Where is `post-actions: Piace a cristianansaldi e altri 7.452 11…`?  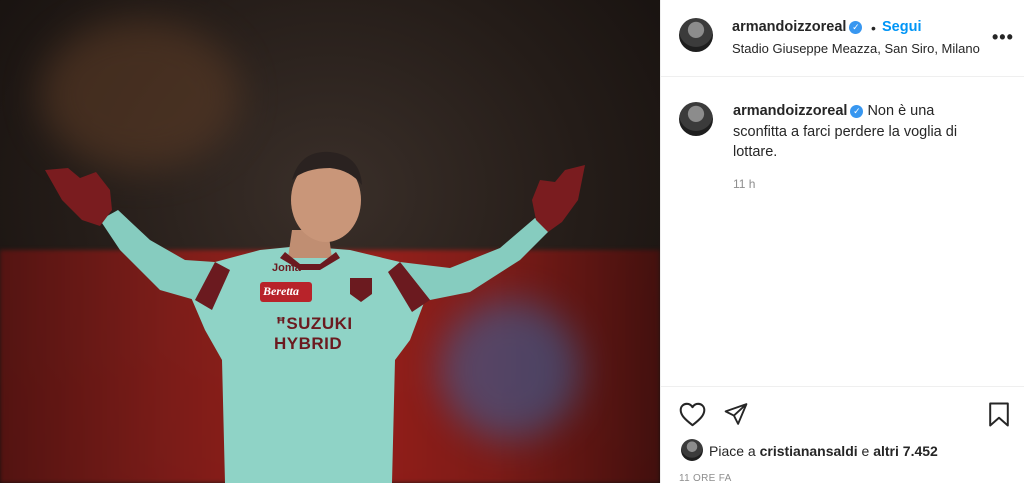
post-actions: Piace a cristianansaldi e altri 7.452 11… is located at coordinates (842, 434).